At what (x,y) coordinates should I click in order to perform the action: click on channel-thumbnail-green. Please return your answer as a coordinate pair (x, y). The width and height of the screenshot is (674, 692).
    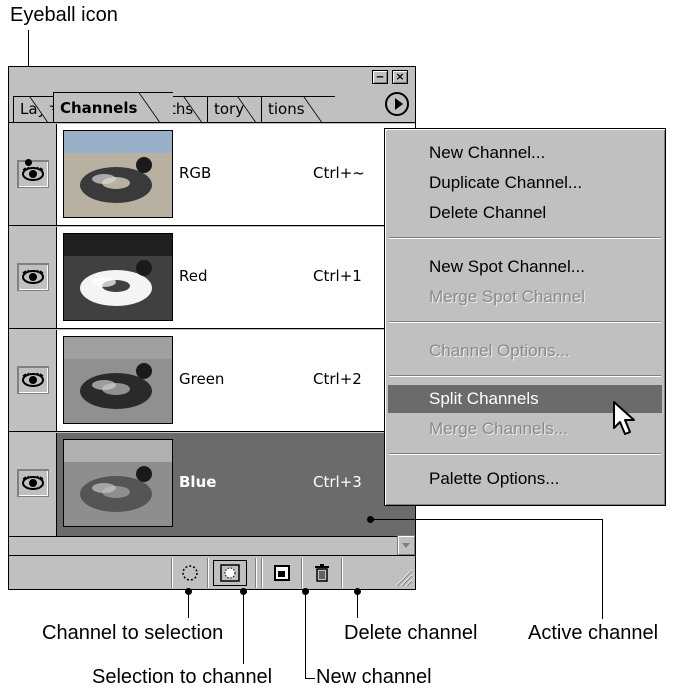
    Looking at the image, I should click on (118, 380).